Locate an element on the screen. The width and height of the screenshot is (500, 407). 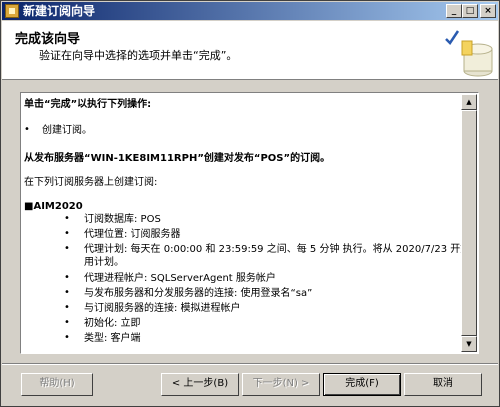
page-subtitle: 验证在向导中选择的选项并单击“完成”。 is located at coordinates (138, 55).